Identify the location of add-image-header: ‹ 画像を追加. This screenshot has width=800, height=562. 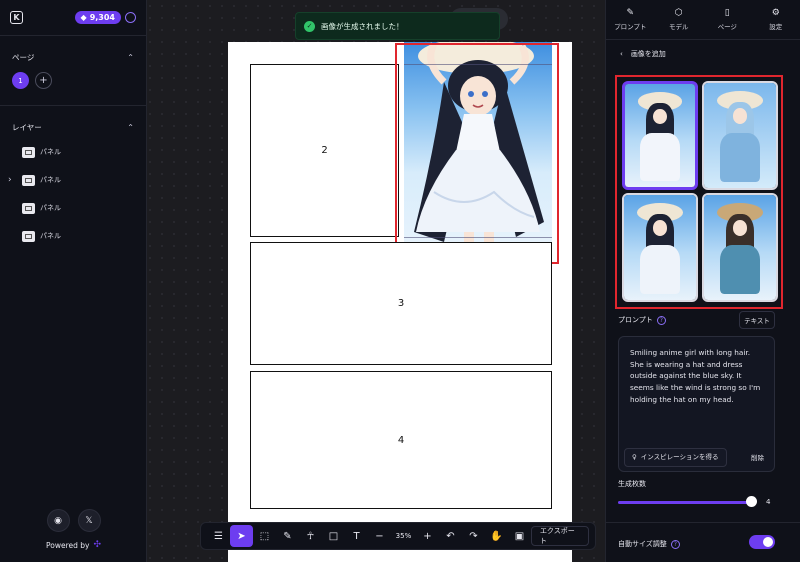
(703, 54).